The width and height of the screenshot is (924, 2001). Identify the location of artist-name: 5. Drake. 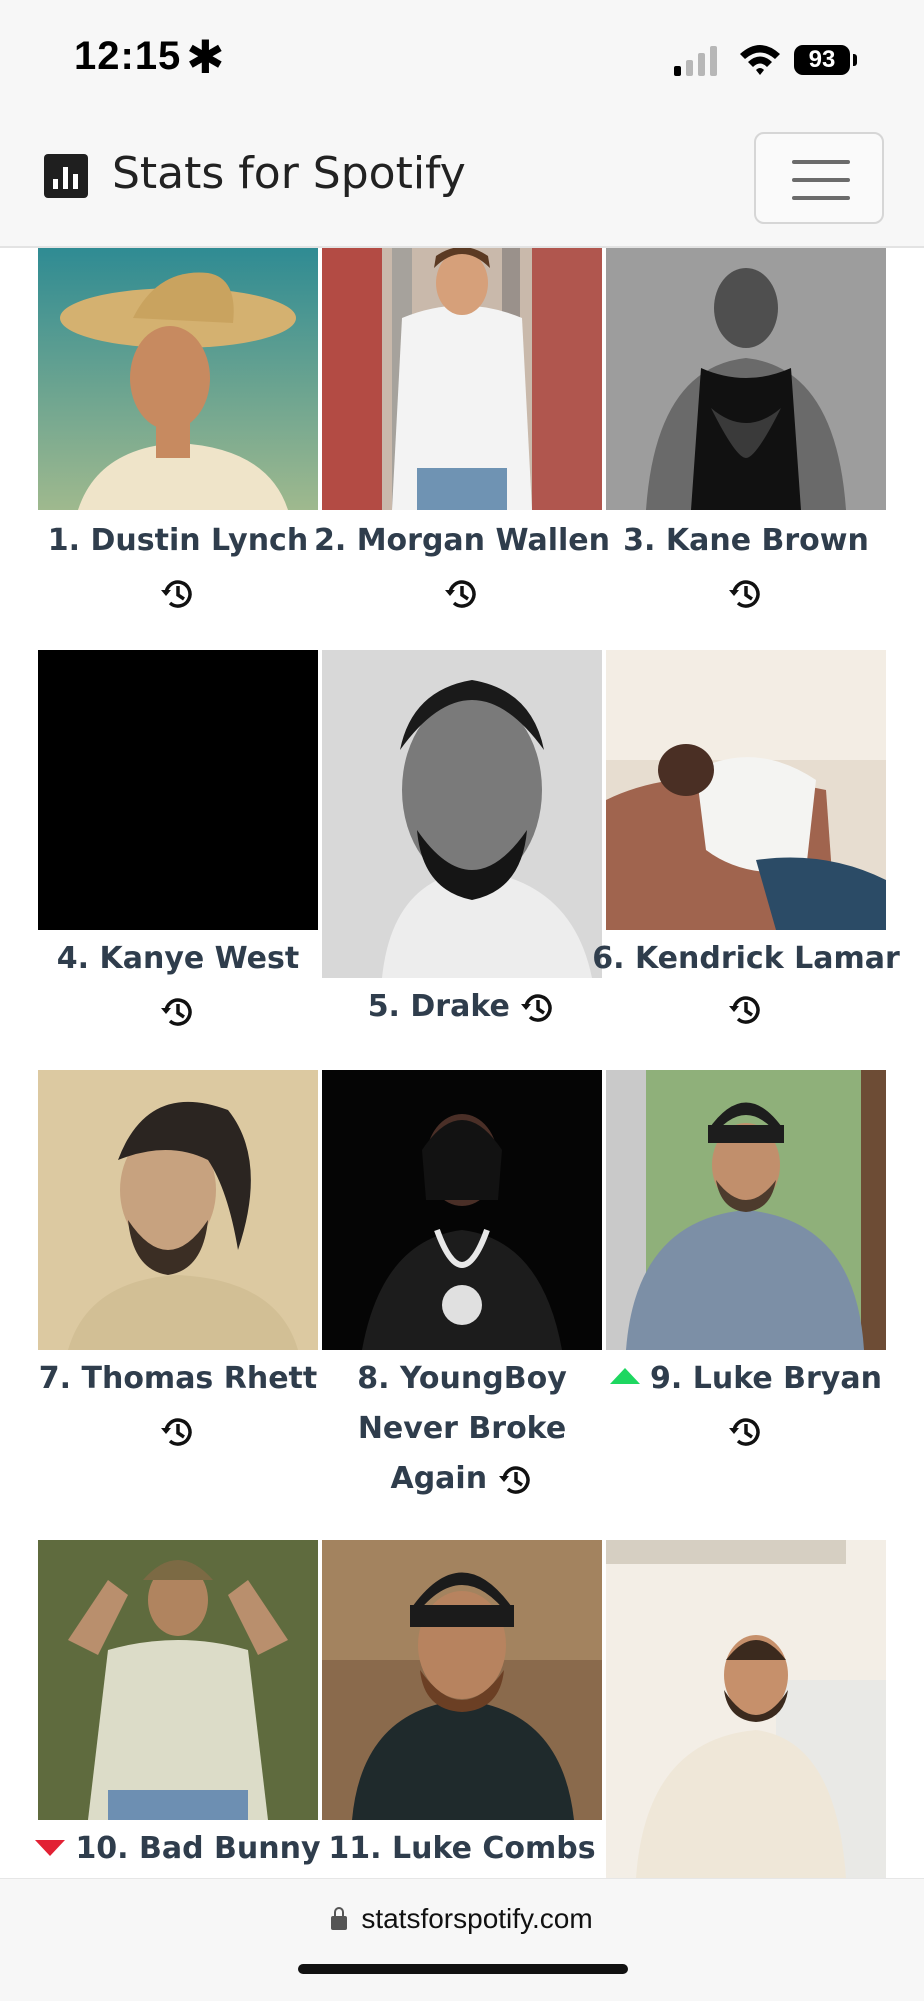
(462, 1007).